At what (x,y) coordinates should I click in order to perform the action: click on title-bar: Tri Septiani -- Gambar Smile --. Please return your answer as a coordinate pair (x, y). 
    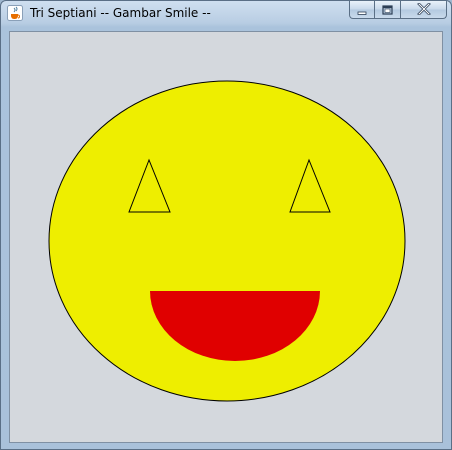
    Looking at the image, I should click on (226, 14).